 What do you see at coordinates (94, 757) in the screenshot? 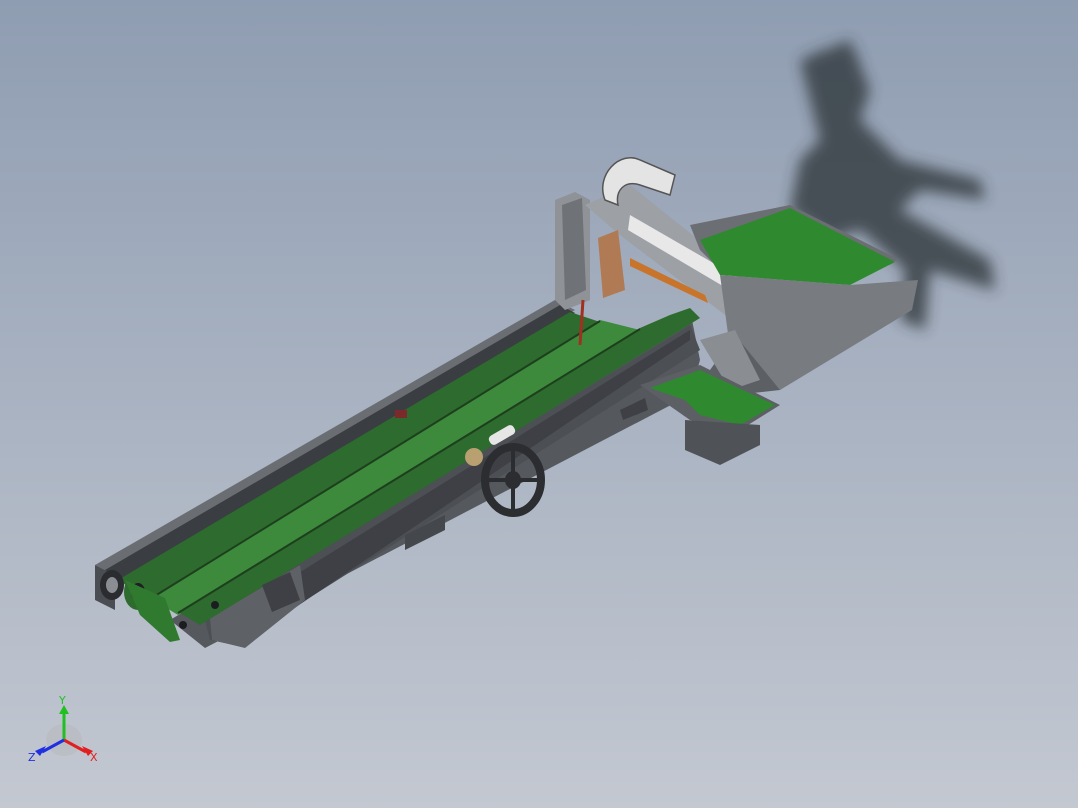
I see `x-axis-label: X` at bounding box center [94, 757].